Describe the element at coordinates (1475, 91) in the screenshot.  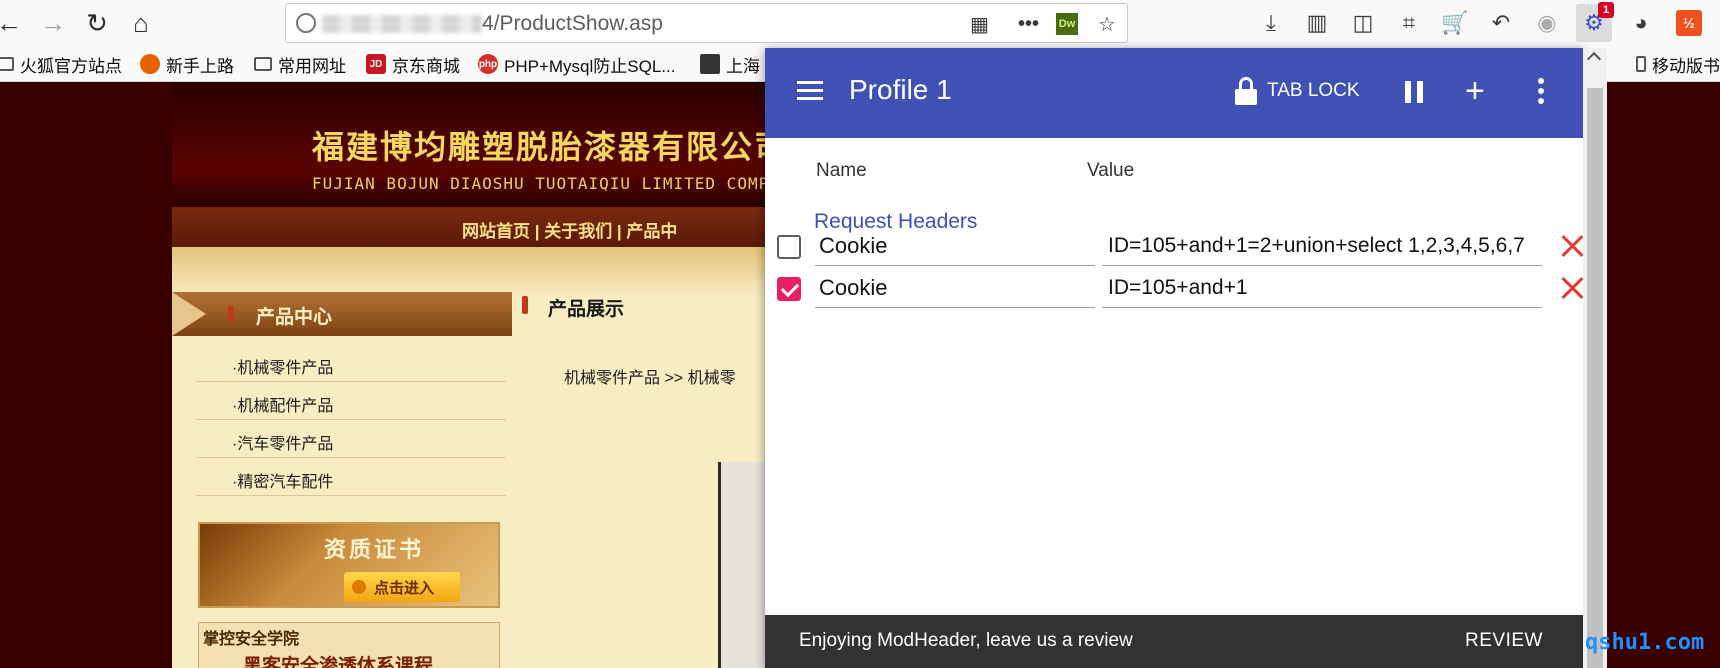
I see `add-icon: +` at that location.